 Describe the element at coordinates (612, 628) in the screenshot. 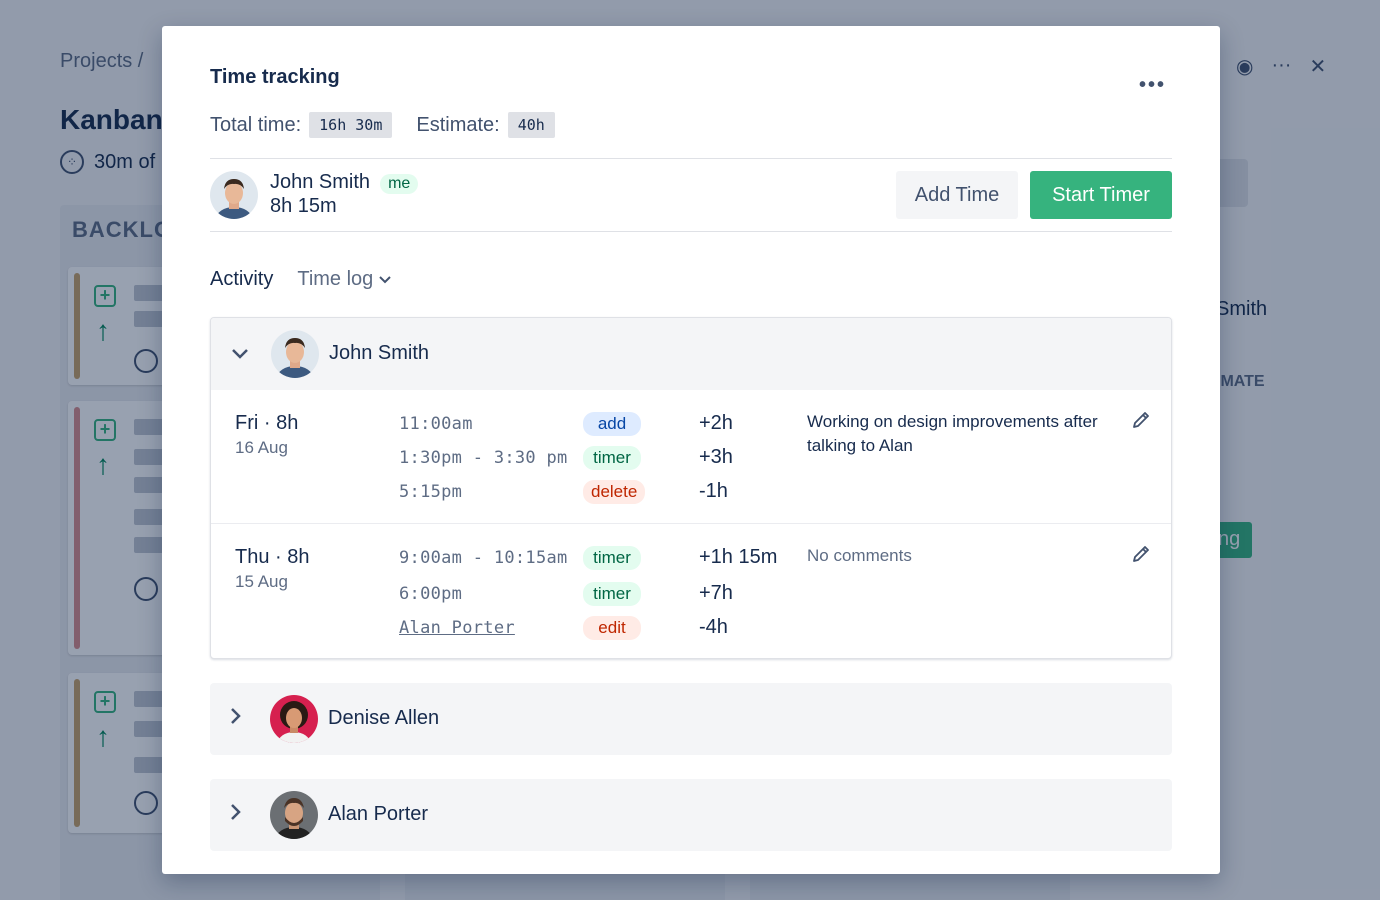

I see `entry-type-badge: edit` at that location.